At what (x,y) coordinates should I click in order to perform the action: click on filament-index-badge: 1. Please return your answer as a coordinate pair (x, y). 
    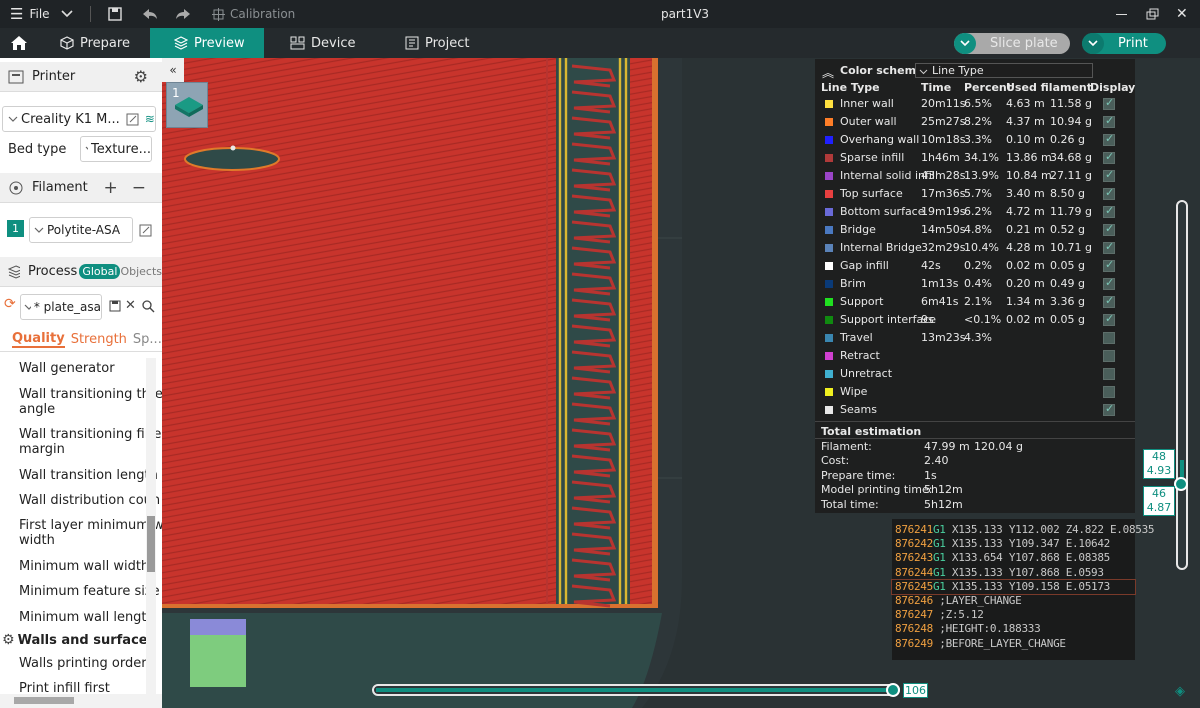
    Looking at the image, I should click on (15, 228).